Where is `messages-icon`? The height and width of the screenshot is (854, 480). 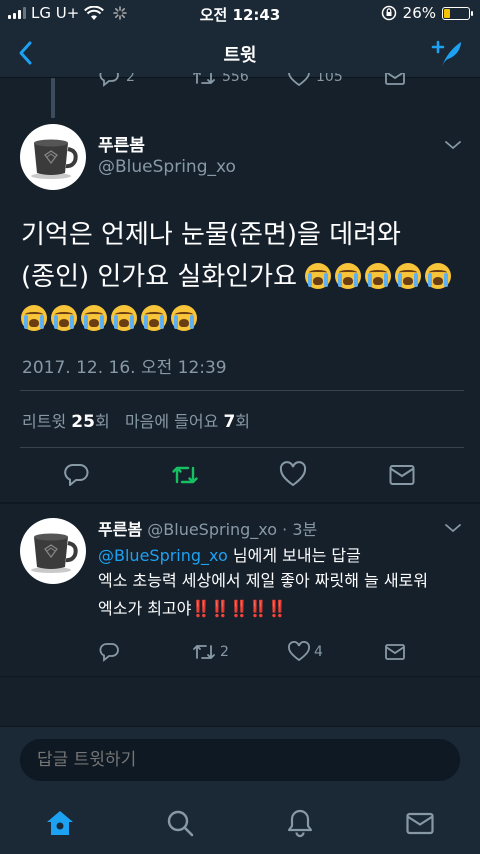
messages-icon is located at coordinates (420, 823).